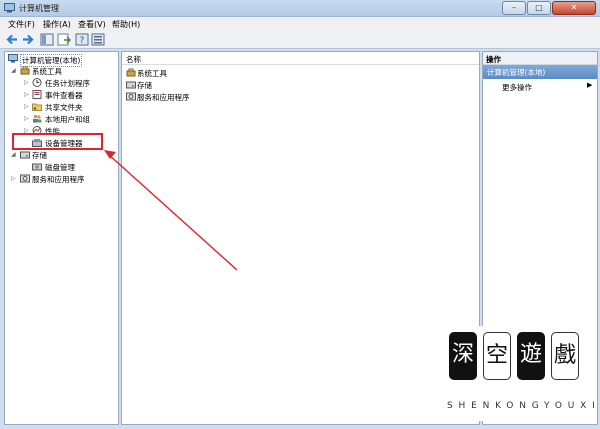 The height and width of the screenshot is (429, 600). Describe the element at coordinates (497, 356) in the screenshot. I see `watermark-char: 空` at that location.